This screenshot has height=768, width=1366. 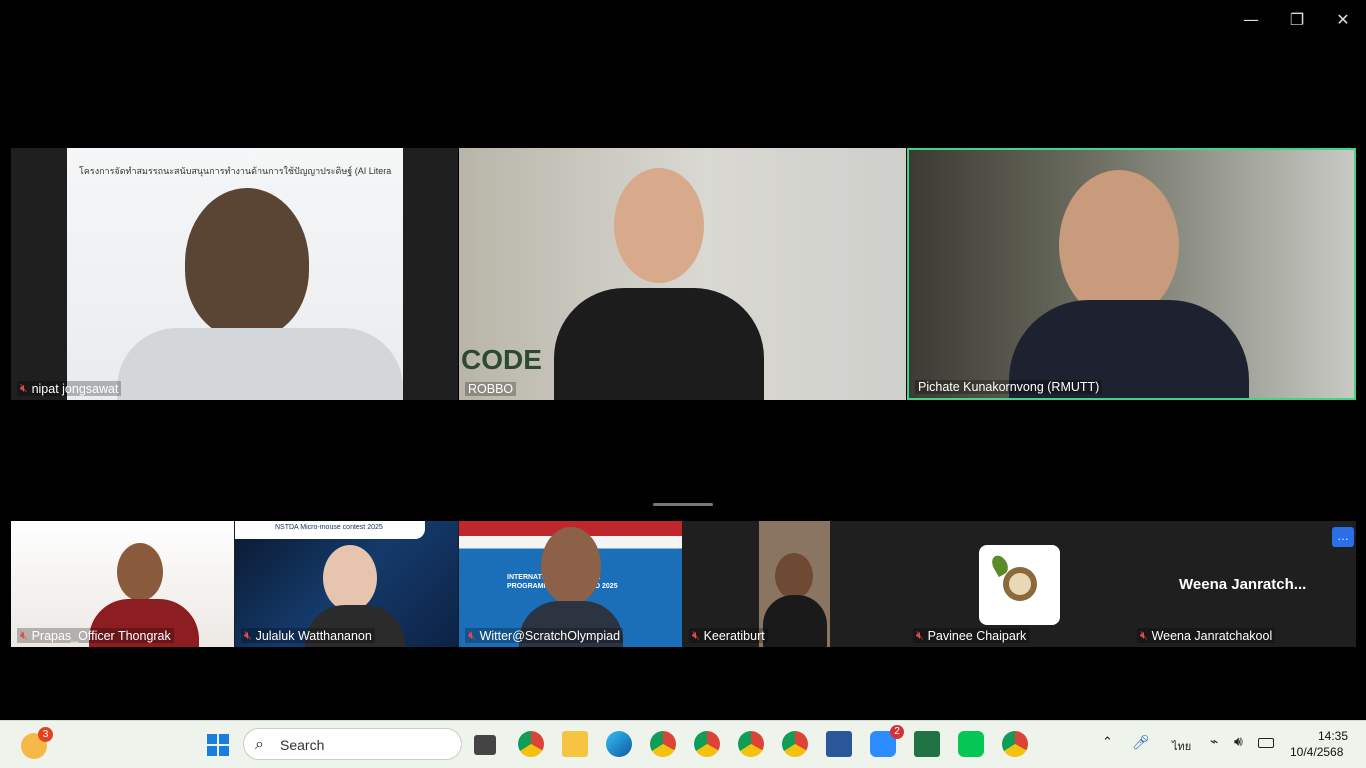 What do you see at coordinates (839, 744) in the screenshot?
I see `word-icon` at bounding box center [839, 744].